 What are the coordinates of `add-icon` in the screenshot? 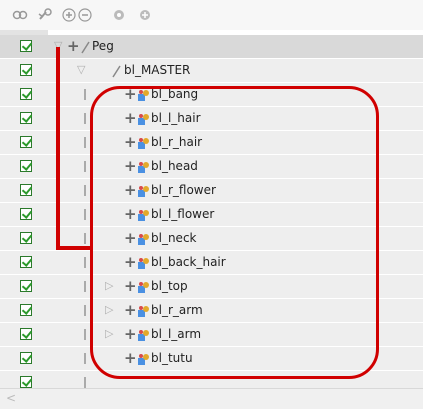 It's located at (69, 15).